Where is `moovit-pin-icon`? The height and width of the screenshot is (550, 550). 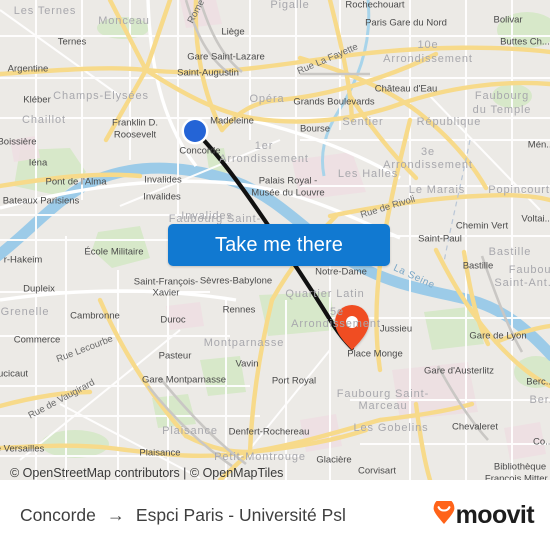 moovit-pin-icon is located at coordinates (444, 513).